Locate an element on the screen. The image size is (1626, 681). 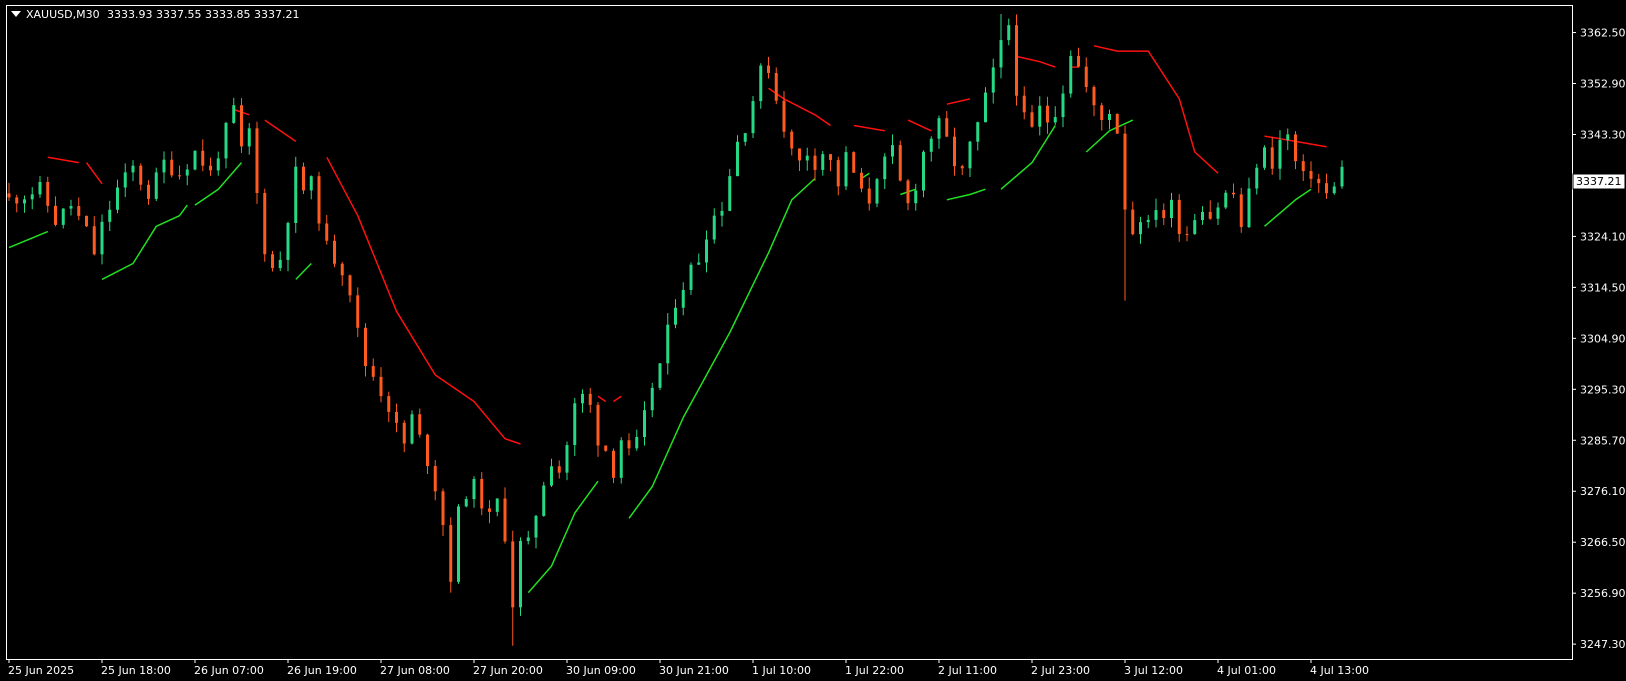
x-tick-label: 25 Jun 2025 is located at coordinates (41, 670).